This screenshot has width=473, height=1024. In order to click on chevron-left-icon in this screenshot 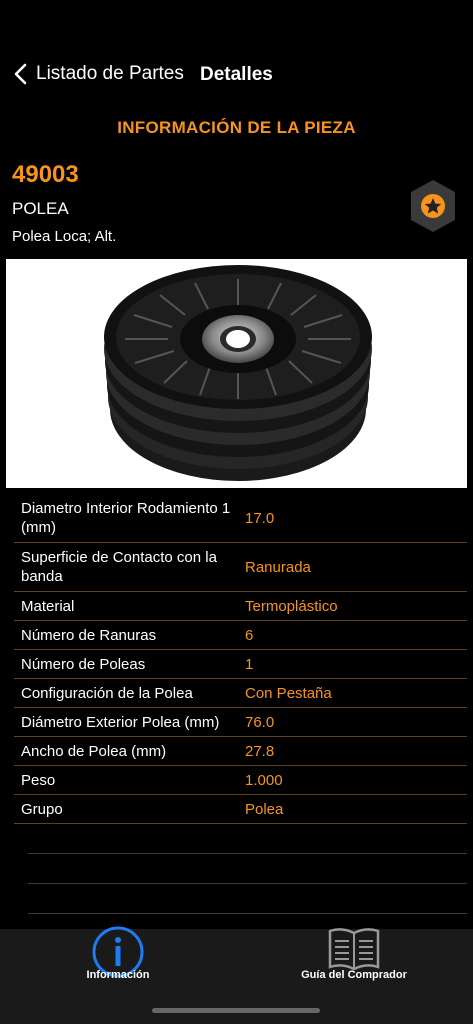, I will do `click(20, 74)`.